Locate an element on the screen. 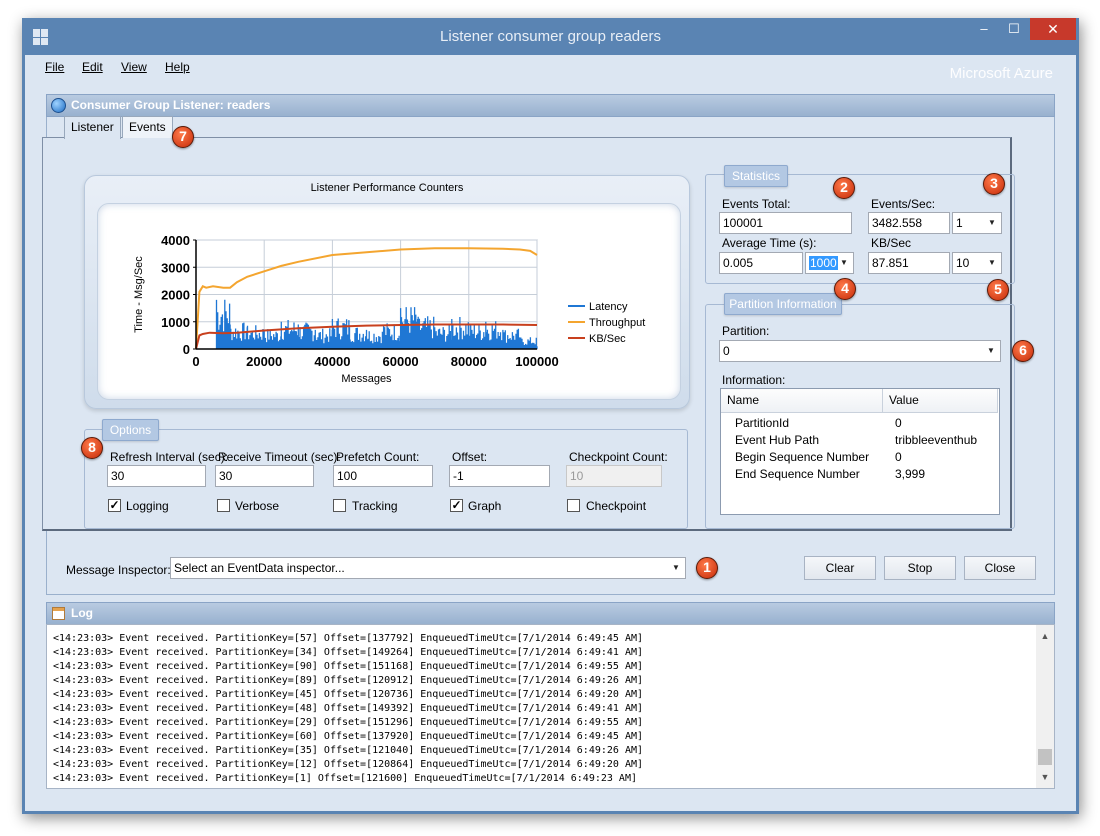 The height and width of the screenshot is (836, 1100). offset-field: -1 is located at coordinates (499, 476).